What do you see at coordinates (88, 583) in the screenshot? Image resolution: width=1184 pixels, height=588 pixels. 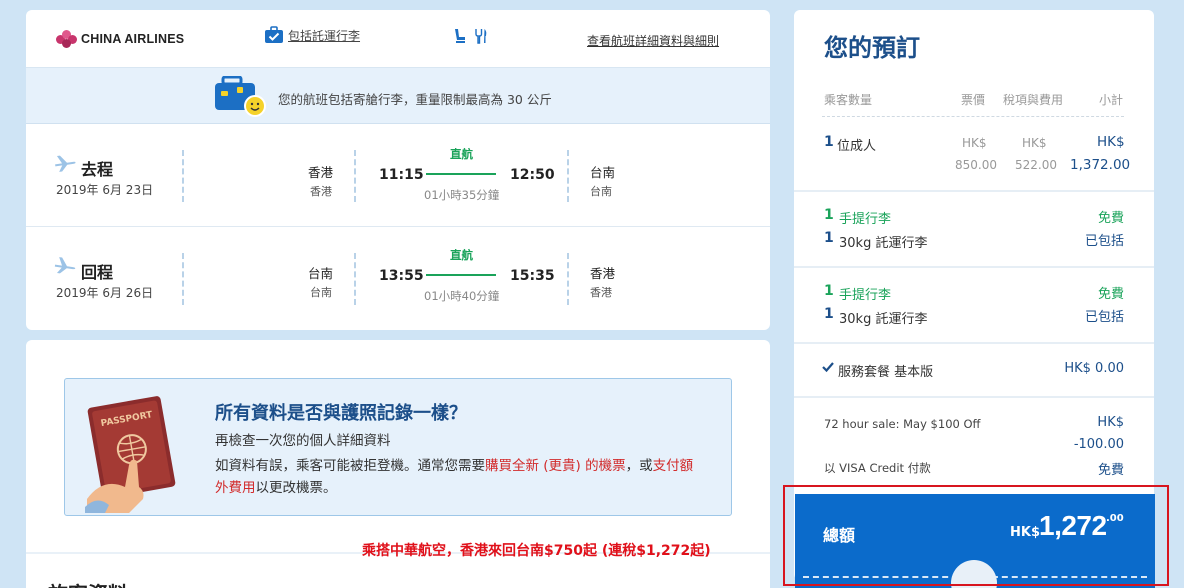 I see `passenger-section-title: 旅客資料` at bounding box center [88, 583].